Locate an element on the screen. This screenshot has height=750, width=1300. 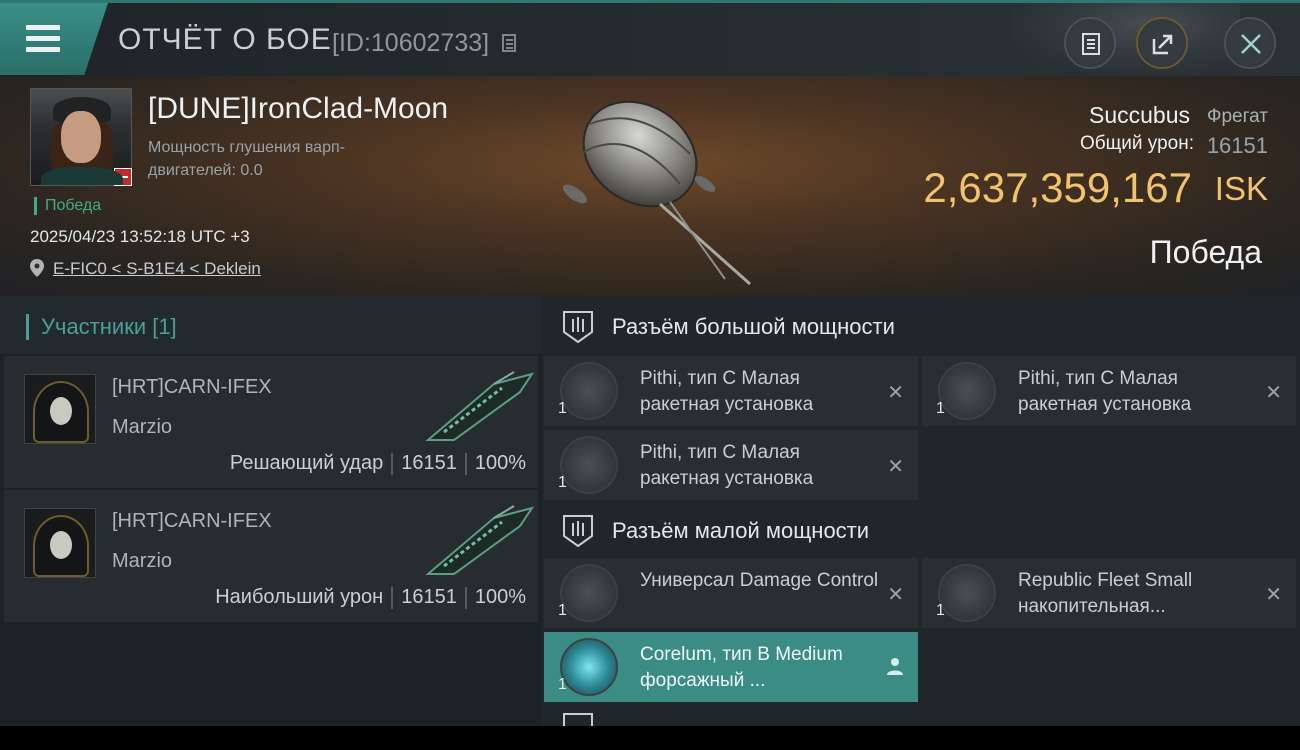
participant-role: Наибольший урон is located at coordinates (299, 597).